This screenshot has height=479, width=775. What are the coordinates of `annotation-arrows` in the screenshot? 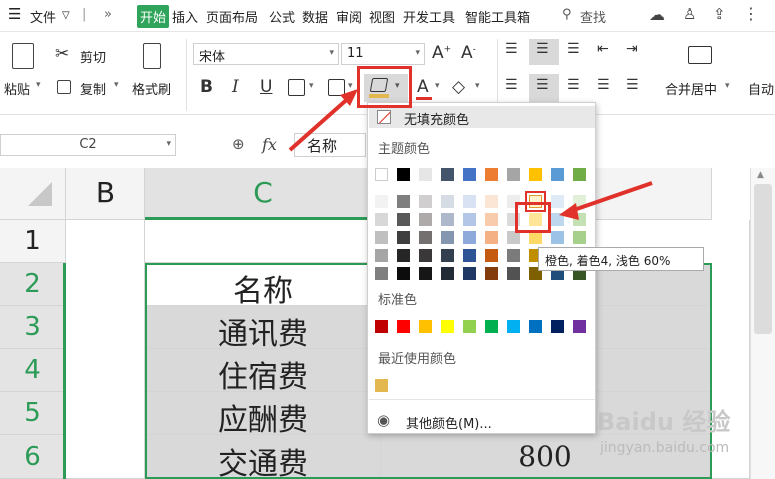 It's located at (470, 154).